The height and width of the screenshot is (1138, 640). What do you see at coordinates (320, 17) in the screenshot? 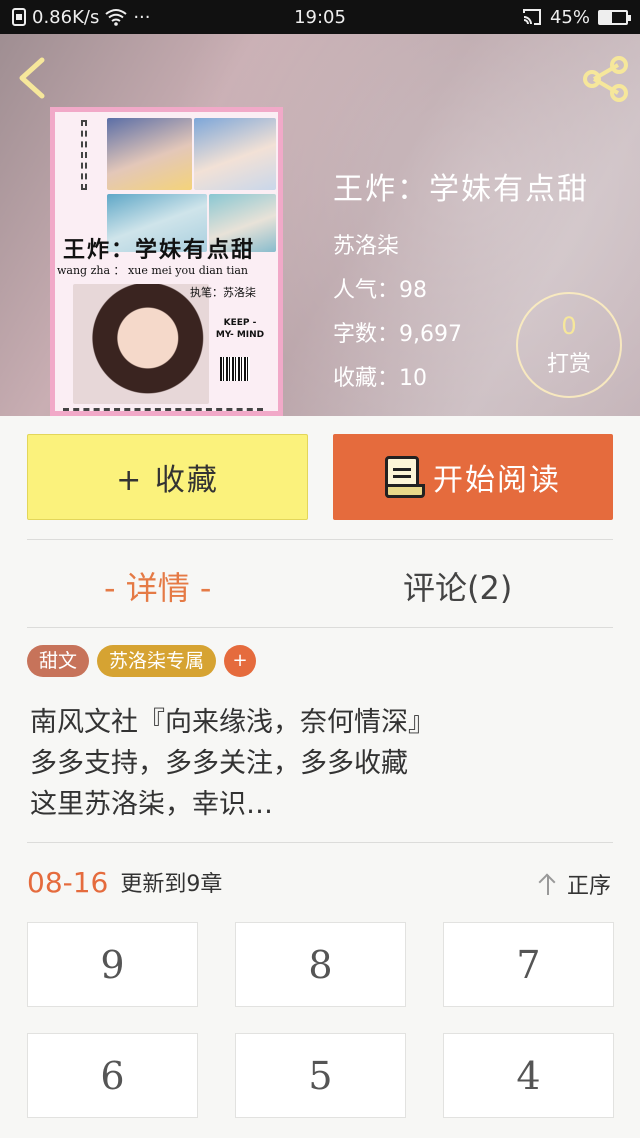
I see `status-bar: 0.86K/s ··· 19:05 45%` at bounding box center [320, 17].